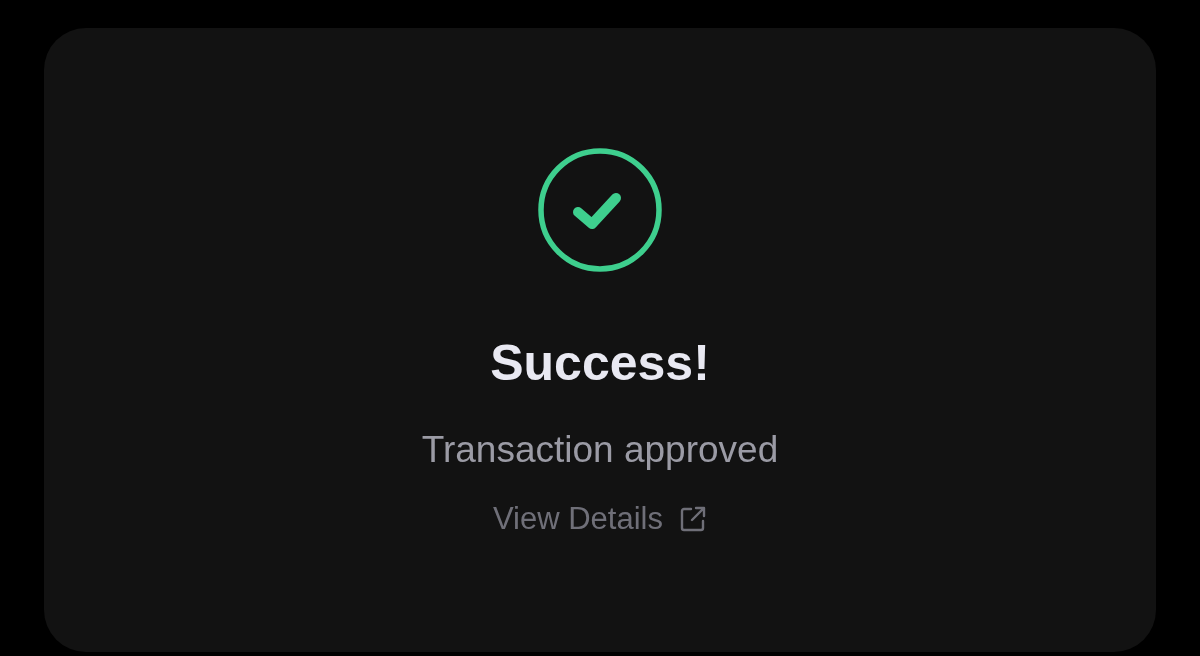 The image size is (1200, 656). What do you see at coordinates (693, 519) in the screenshot?
I see `external-link-icon` at bounding box center [693, 519].